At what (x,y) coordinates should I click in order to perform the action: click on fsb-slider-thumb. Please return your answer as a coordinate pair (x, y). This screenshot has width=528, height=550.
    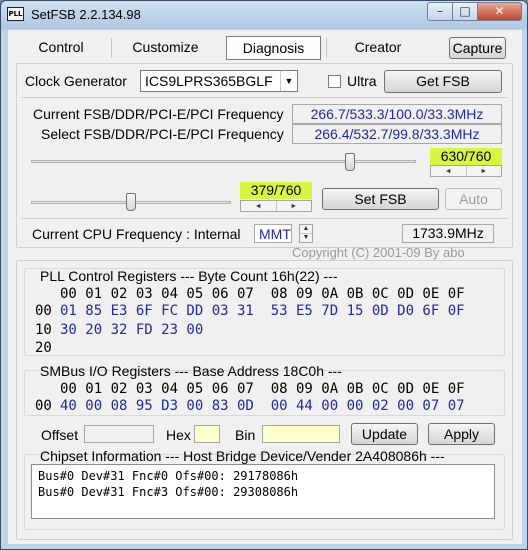
    Looking at the image, I should click on (350, 162).